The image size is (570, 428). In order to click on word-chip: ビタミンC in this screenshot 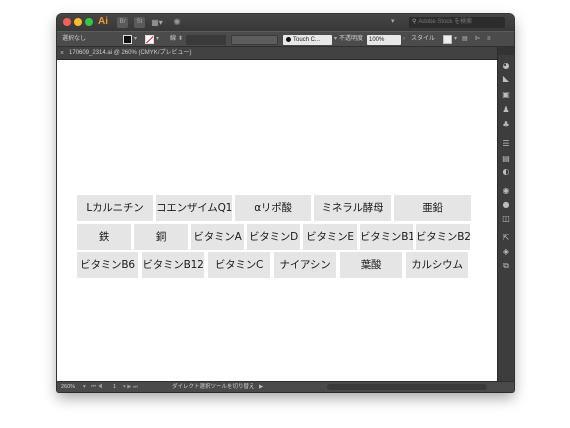, I will do `click(239, 265)`.